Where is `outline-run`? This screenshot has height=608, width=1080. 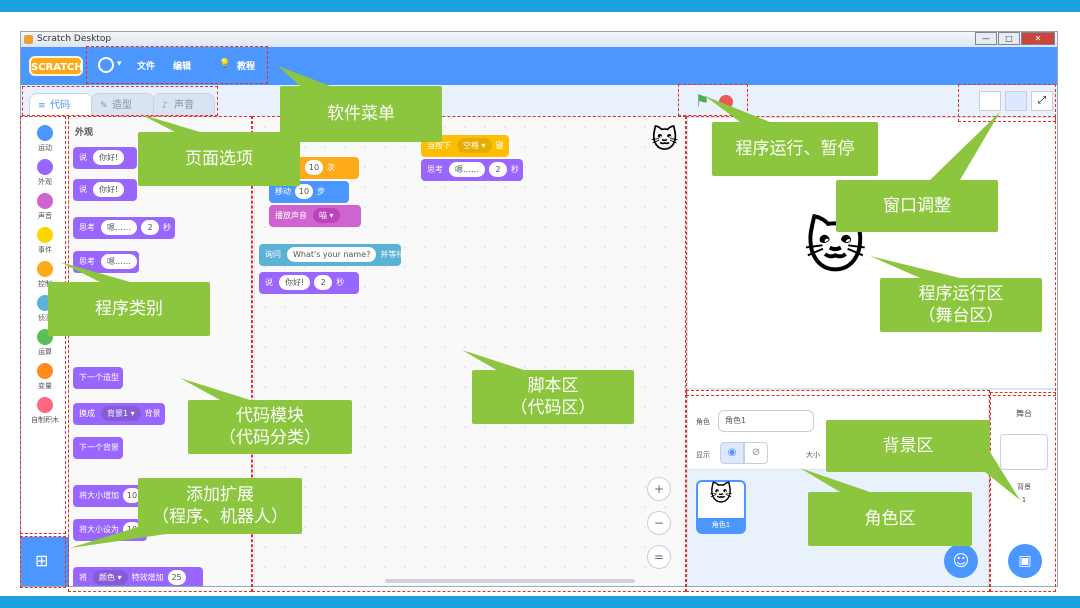
outline-run is located at coordinates (713, 100).